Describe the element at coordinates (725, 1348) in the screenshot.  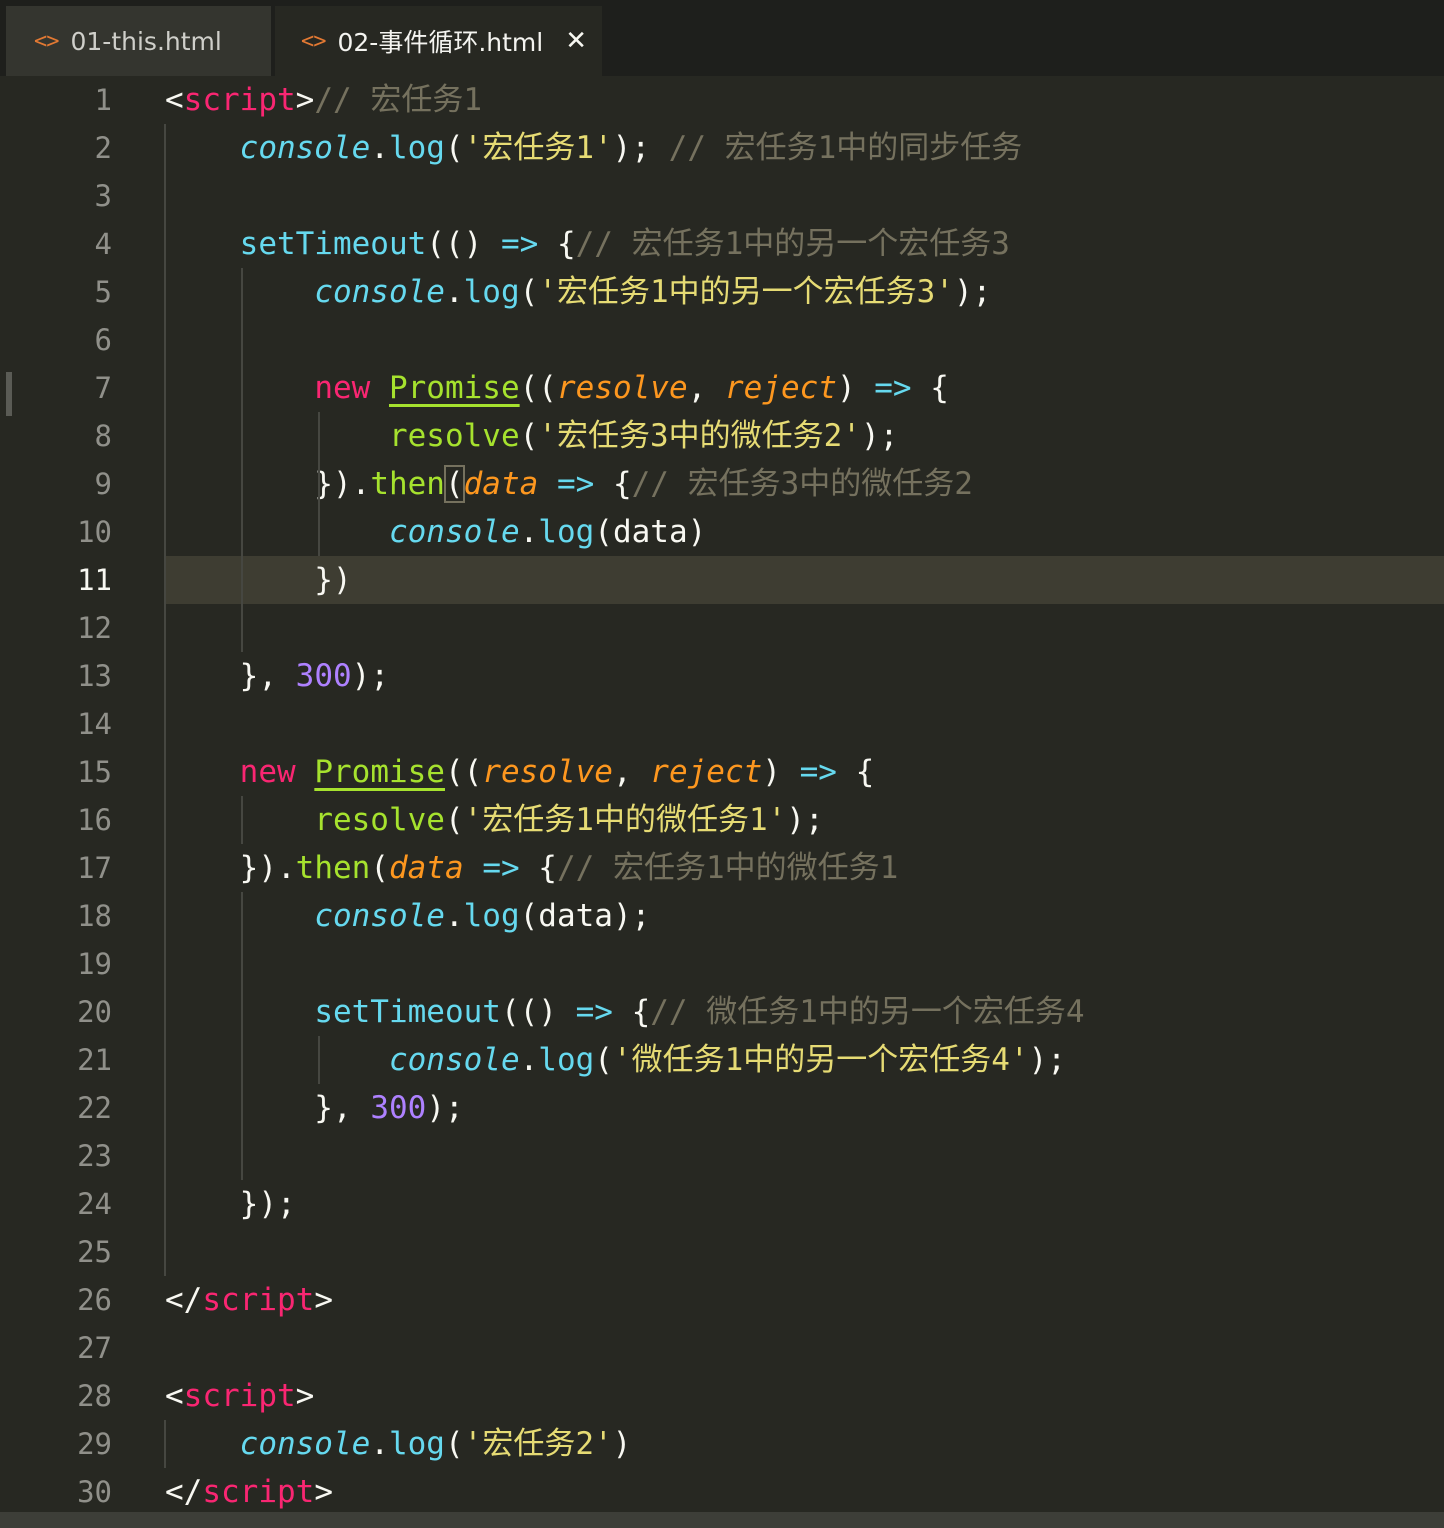
I see `code-line: 27` at that location.